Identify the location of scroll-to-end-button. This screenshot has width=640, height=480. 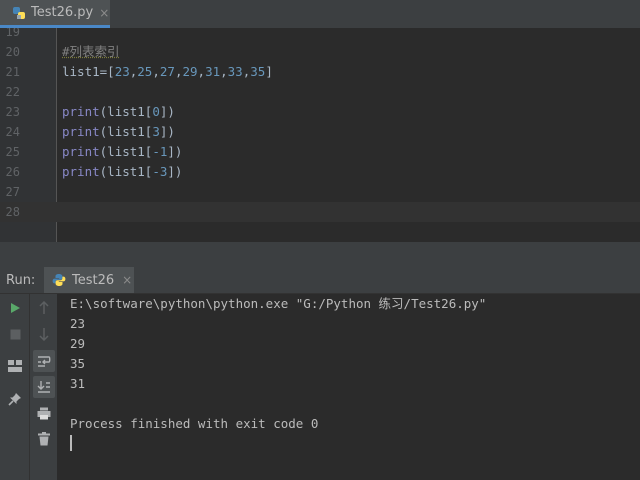
(44, 387).